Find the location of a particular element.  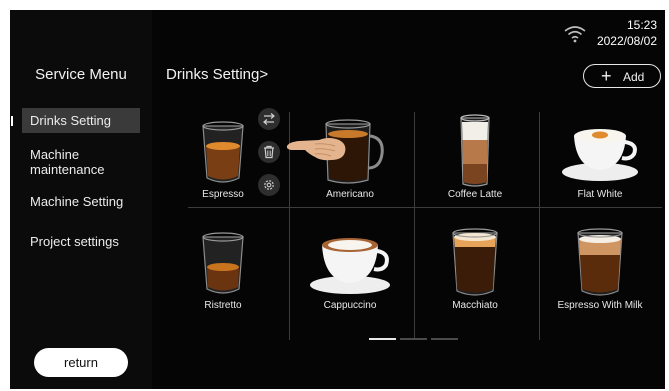

cappuccino-cup-icon is located at coordinates (350, 266).